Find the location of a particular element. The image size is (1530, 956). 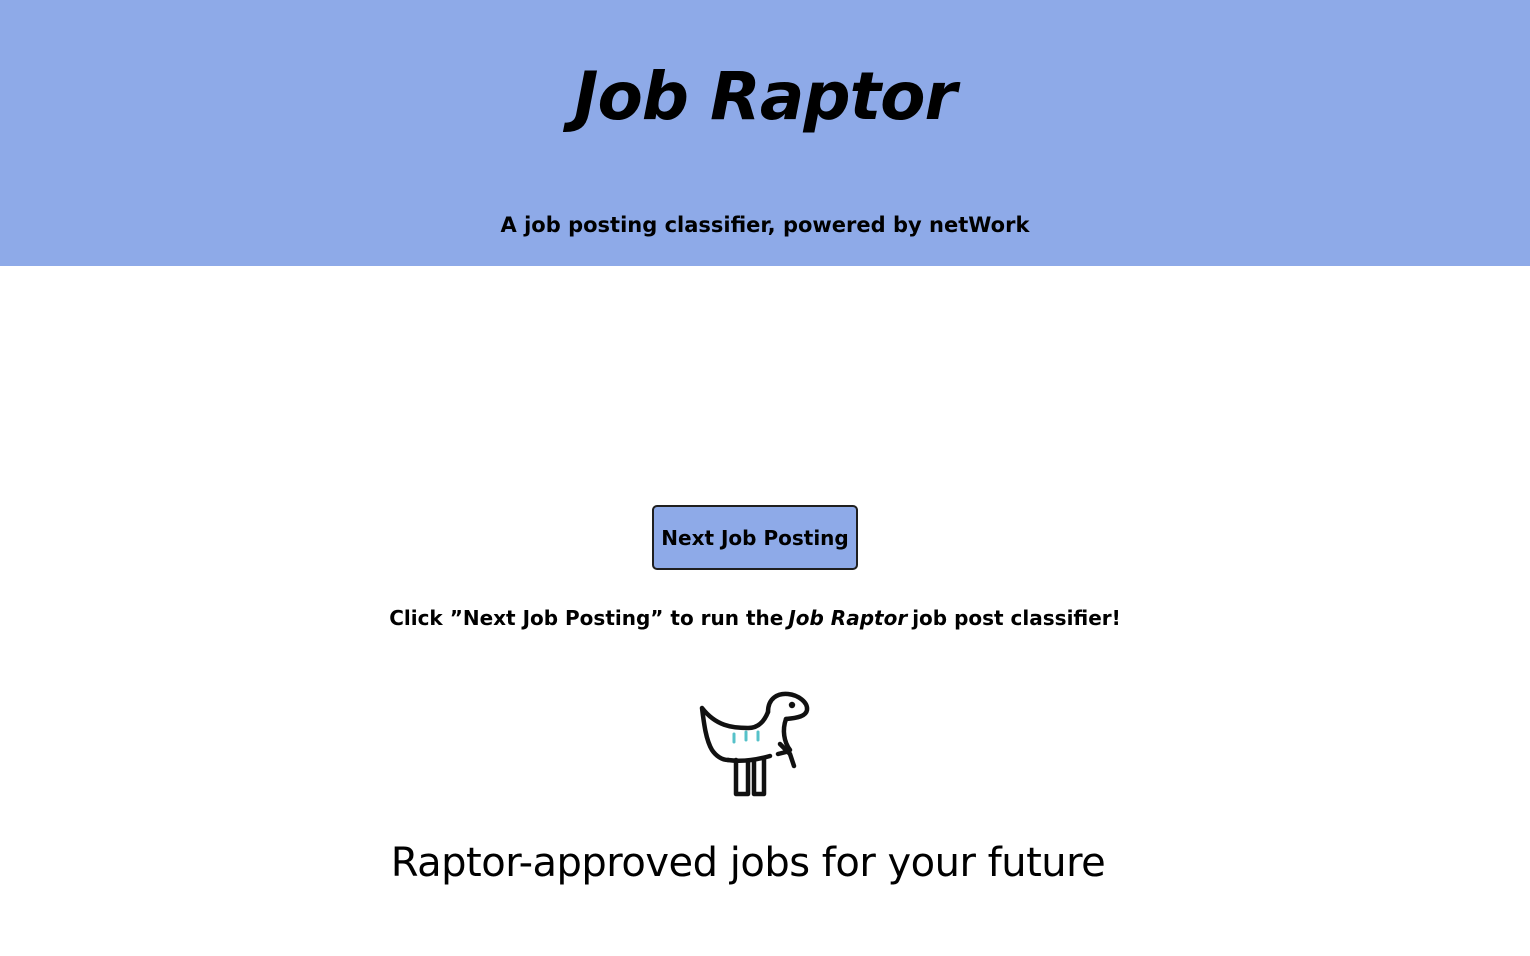

instruction-suffix: job post classifier! is located at coordinates (1016, 618).